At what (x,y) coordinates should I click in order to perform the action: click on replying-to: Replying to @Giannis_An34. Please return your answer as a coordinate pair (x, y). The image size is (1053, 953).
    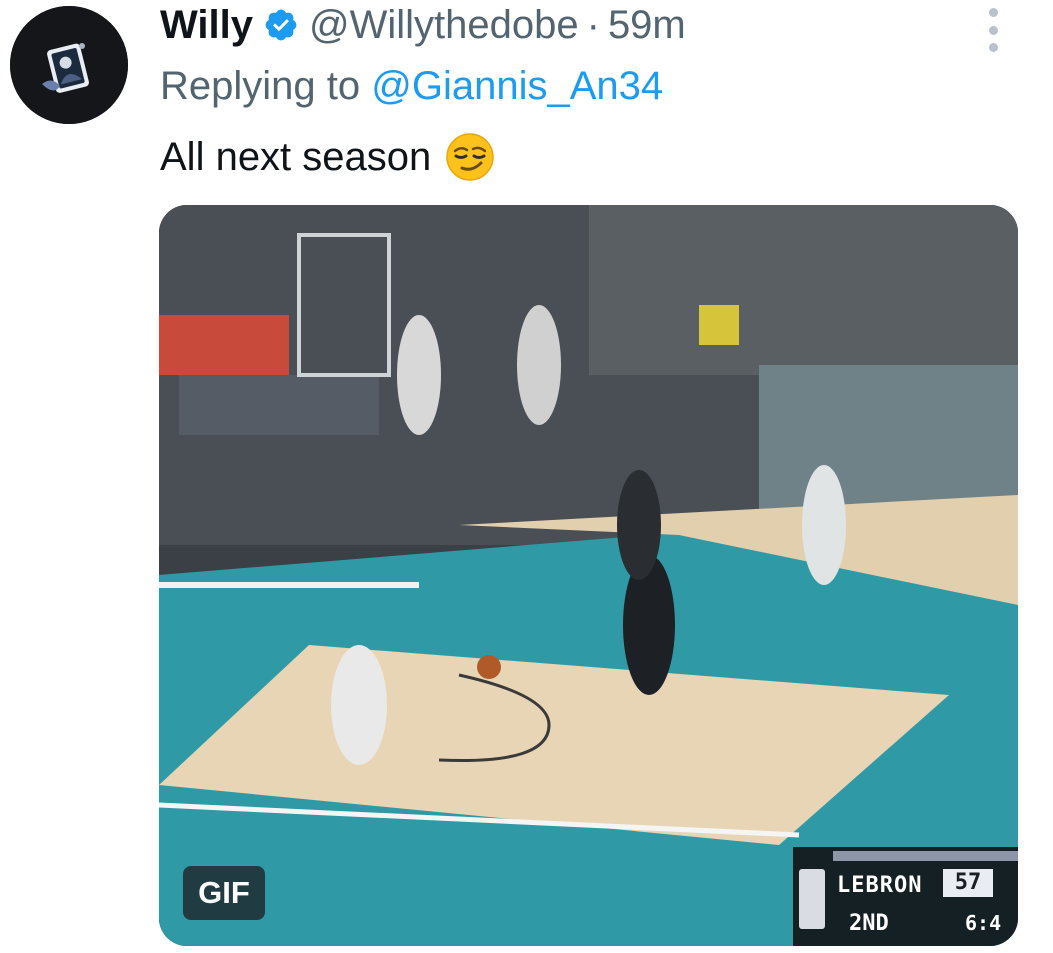
    Looking at the image, I should click on (411, 86).